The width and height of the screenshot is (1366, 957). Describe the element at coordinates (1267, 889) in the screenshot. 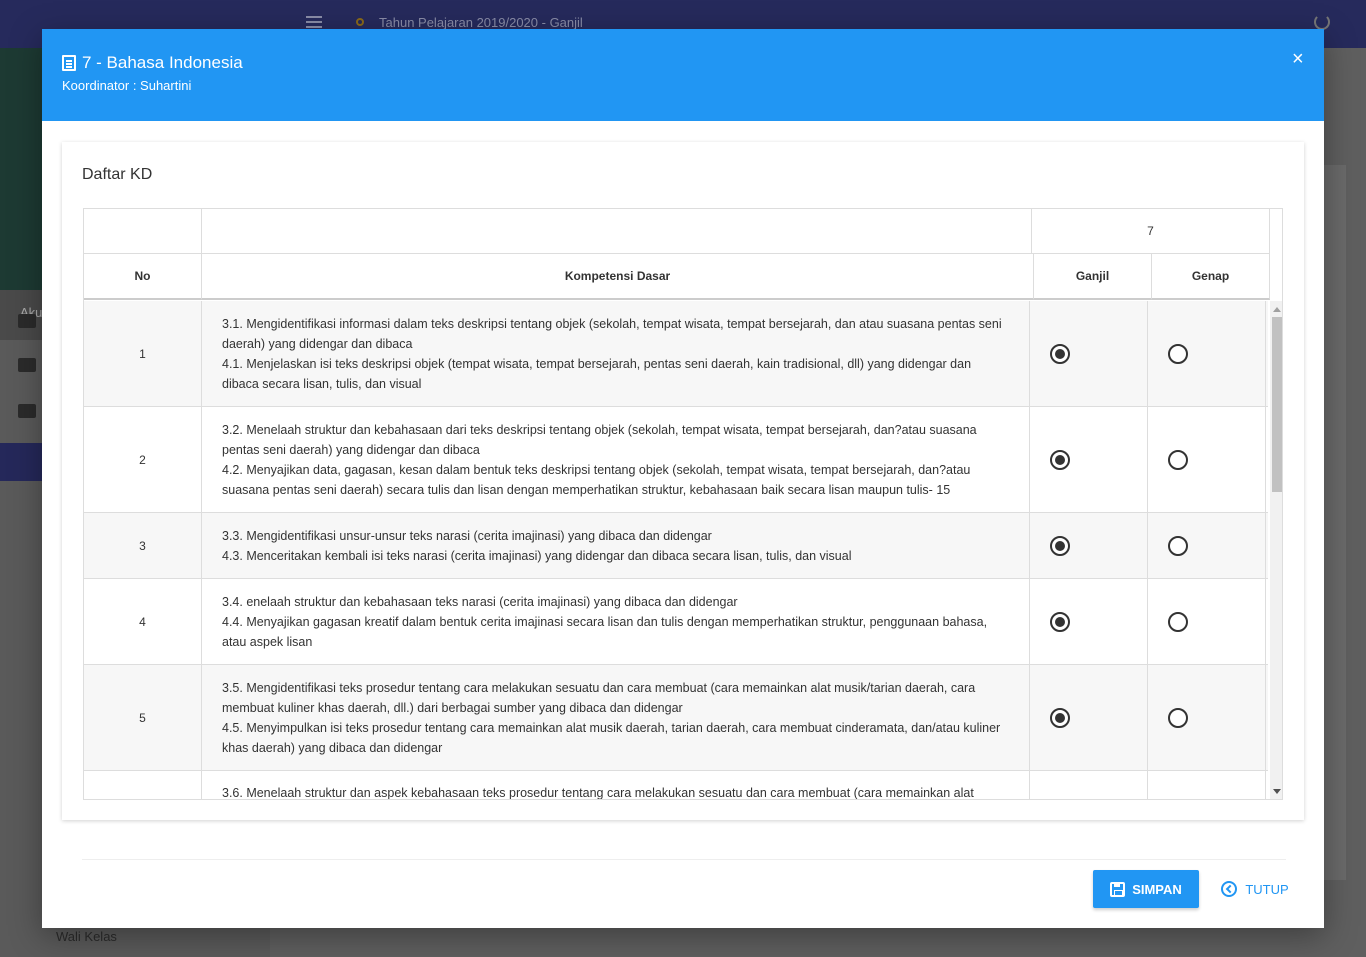

I see `close-button-label: TUTUP` at that location.